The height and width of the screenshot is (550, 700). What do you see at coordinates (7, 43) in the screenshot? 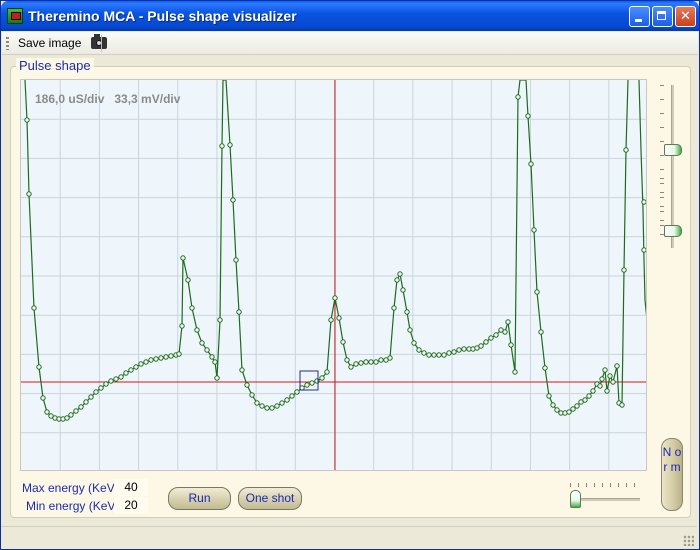
I see `toolbar-grip-icon` at bounding box center [7, 43].